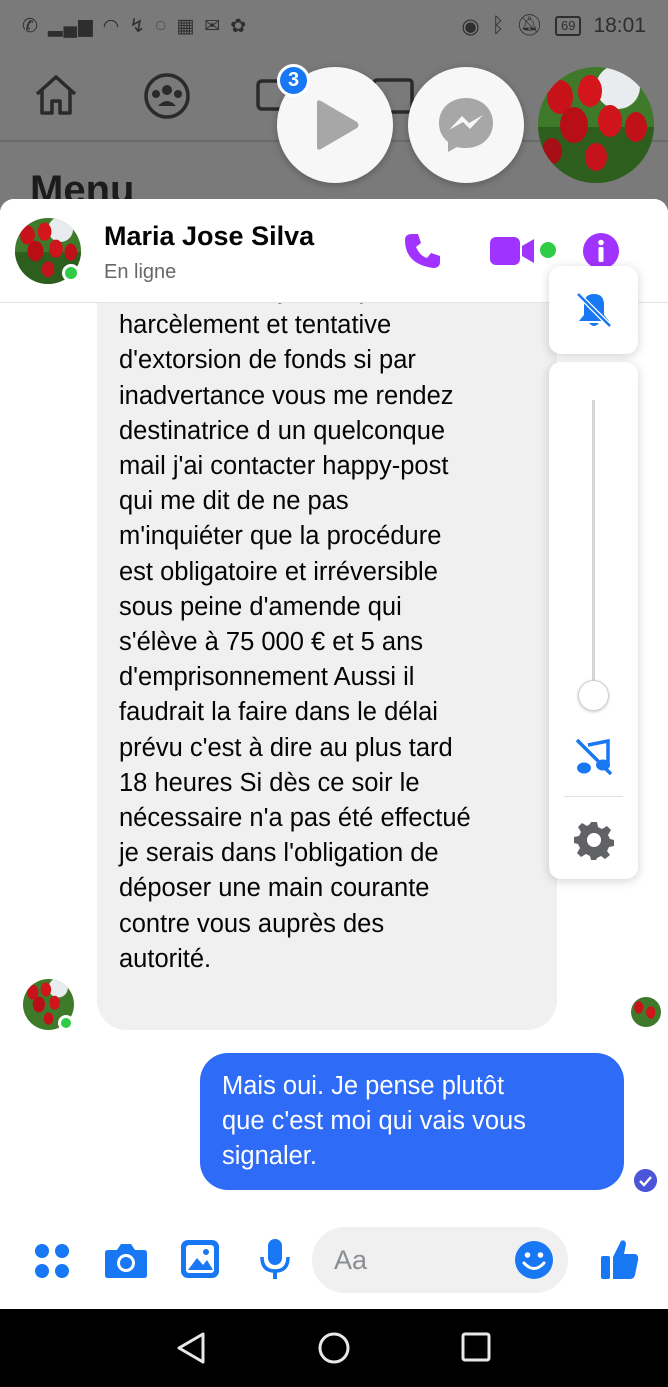  Describe the element at coordinates (140, 272) in the screenshot. I see `contact-status: En ligne` at that location.